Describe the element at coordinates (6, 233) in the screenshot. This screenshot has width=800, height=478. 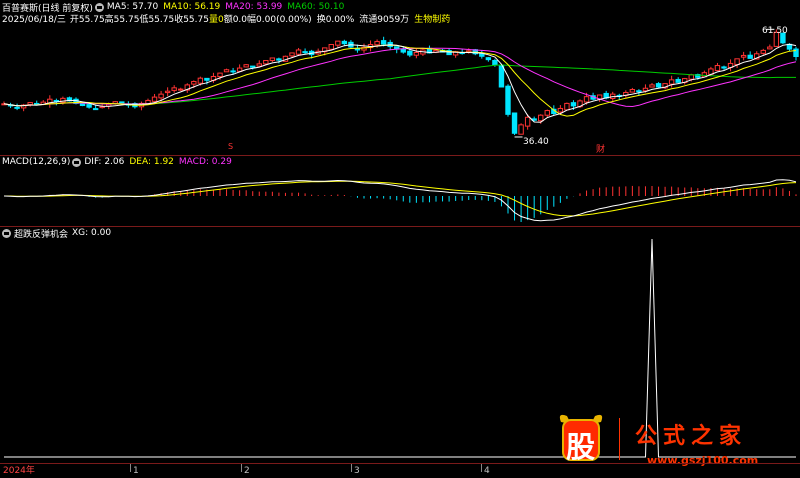
I see `xg-gear-icon` at that location.